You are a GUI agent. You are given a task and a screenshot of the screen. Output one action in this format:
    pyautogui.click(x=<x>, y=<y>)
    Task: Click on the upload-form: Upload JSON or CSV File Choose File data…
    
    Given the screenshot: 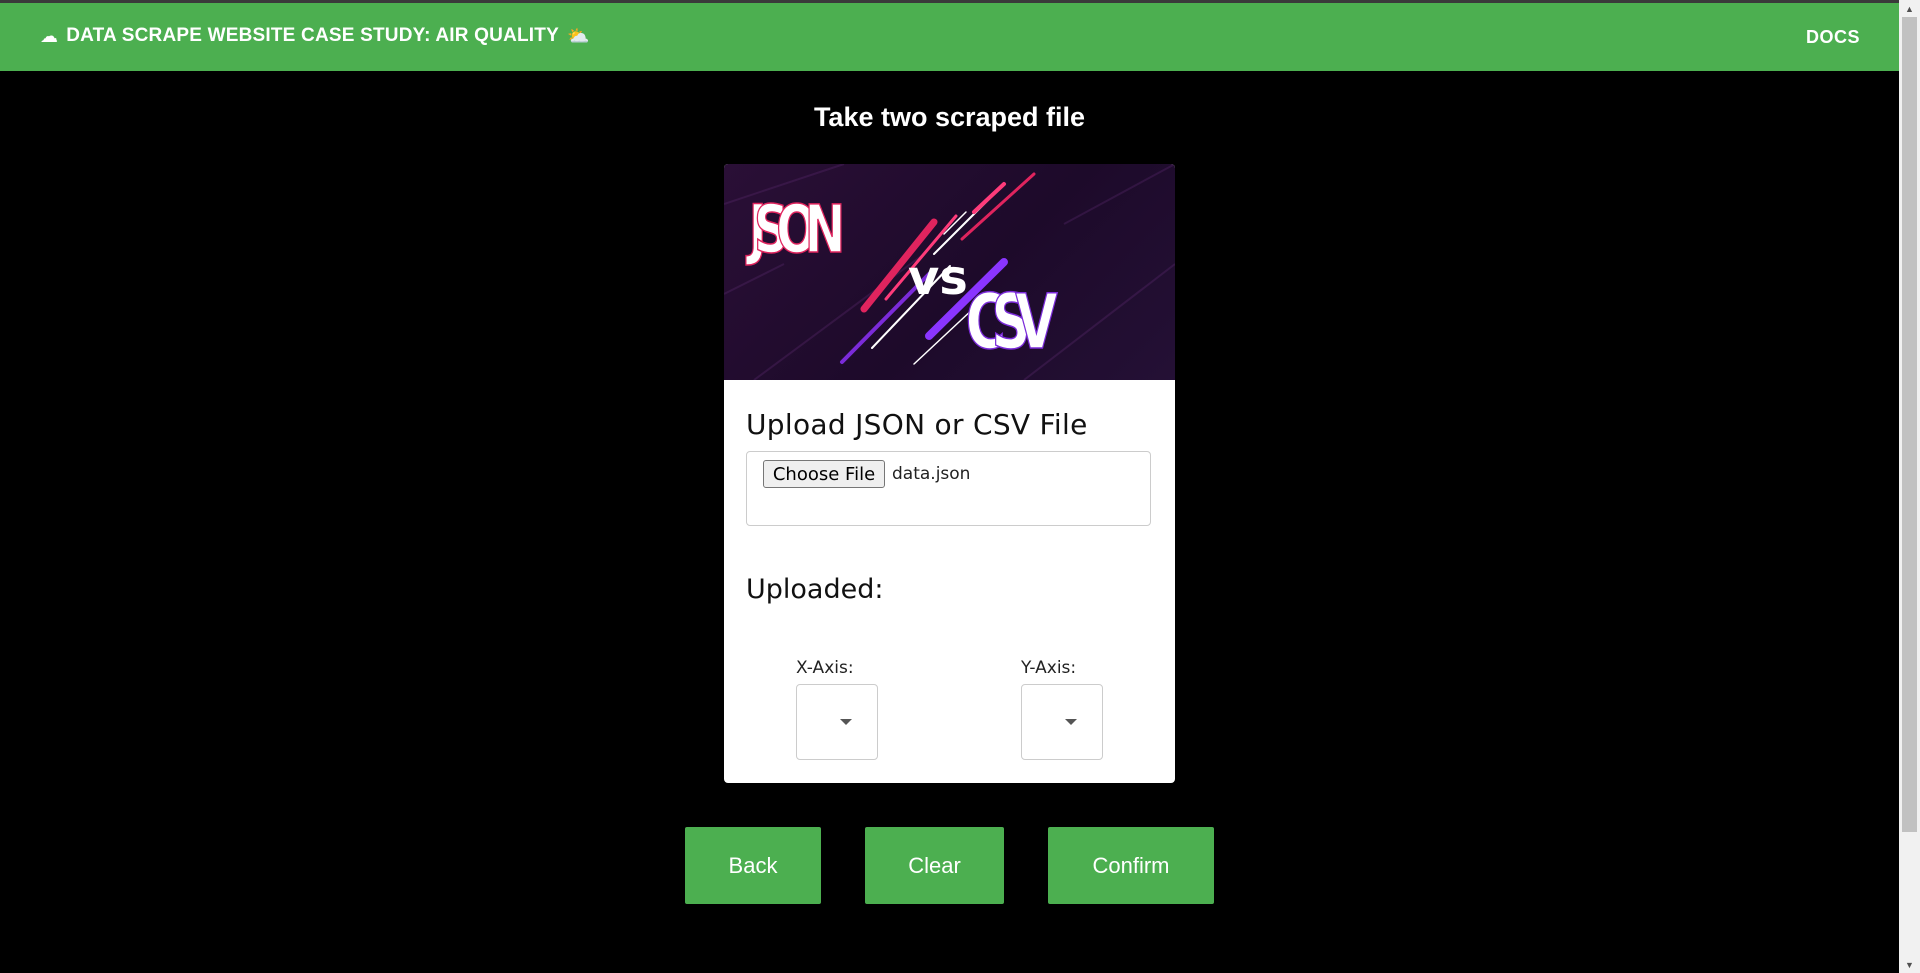 What is the action you would take?
    pyautogui.click(x=949, y=506)
    